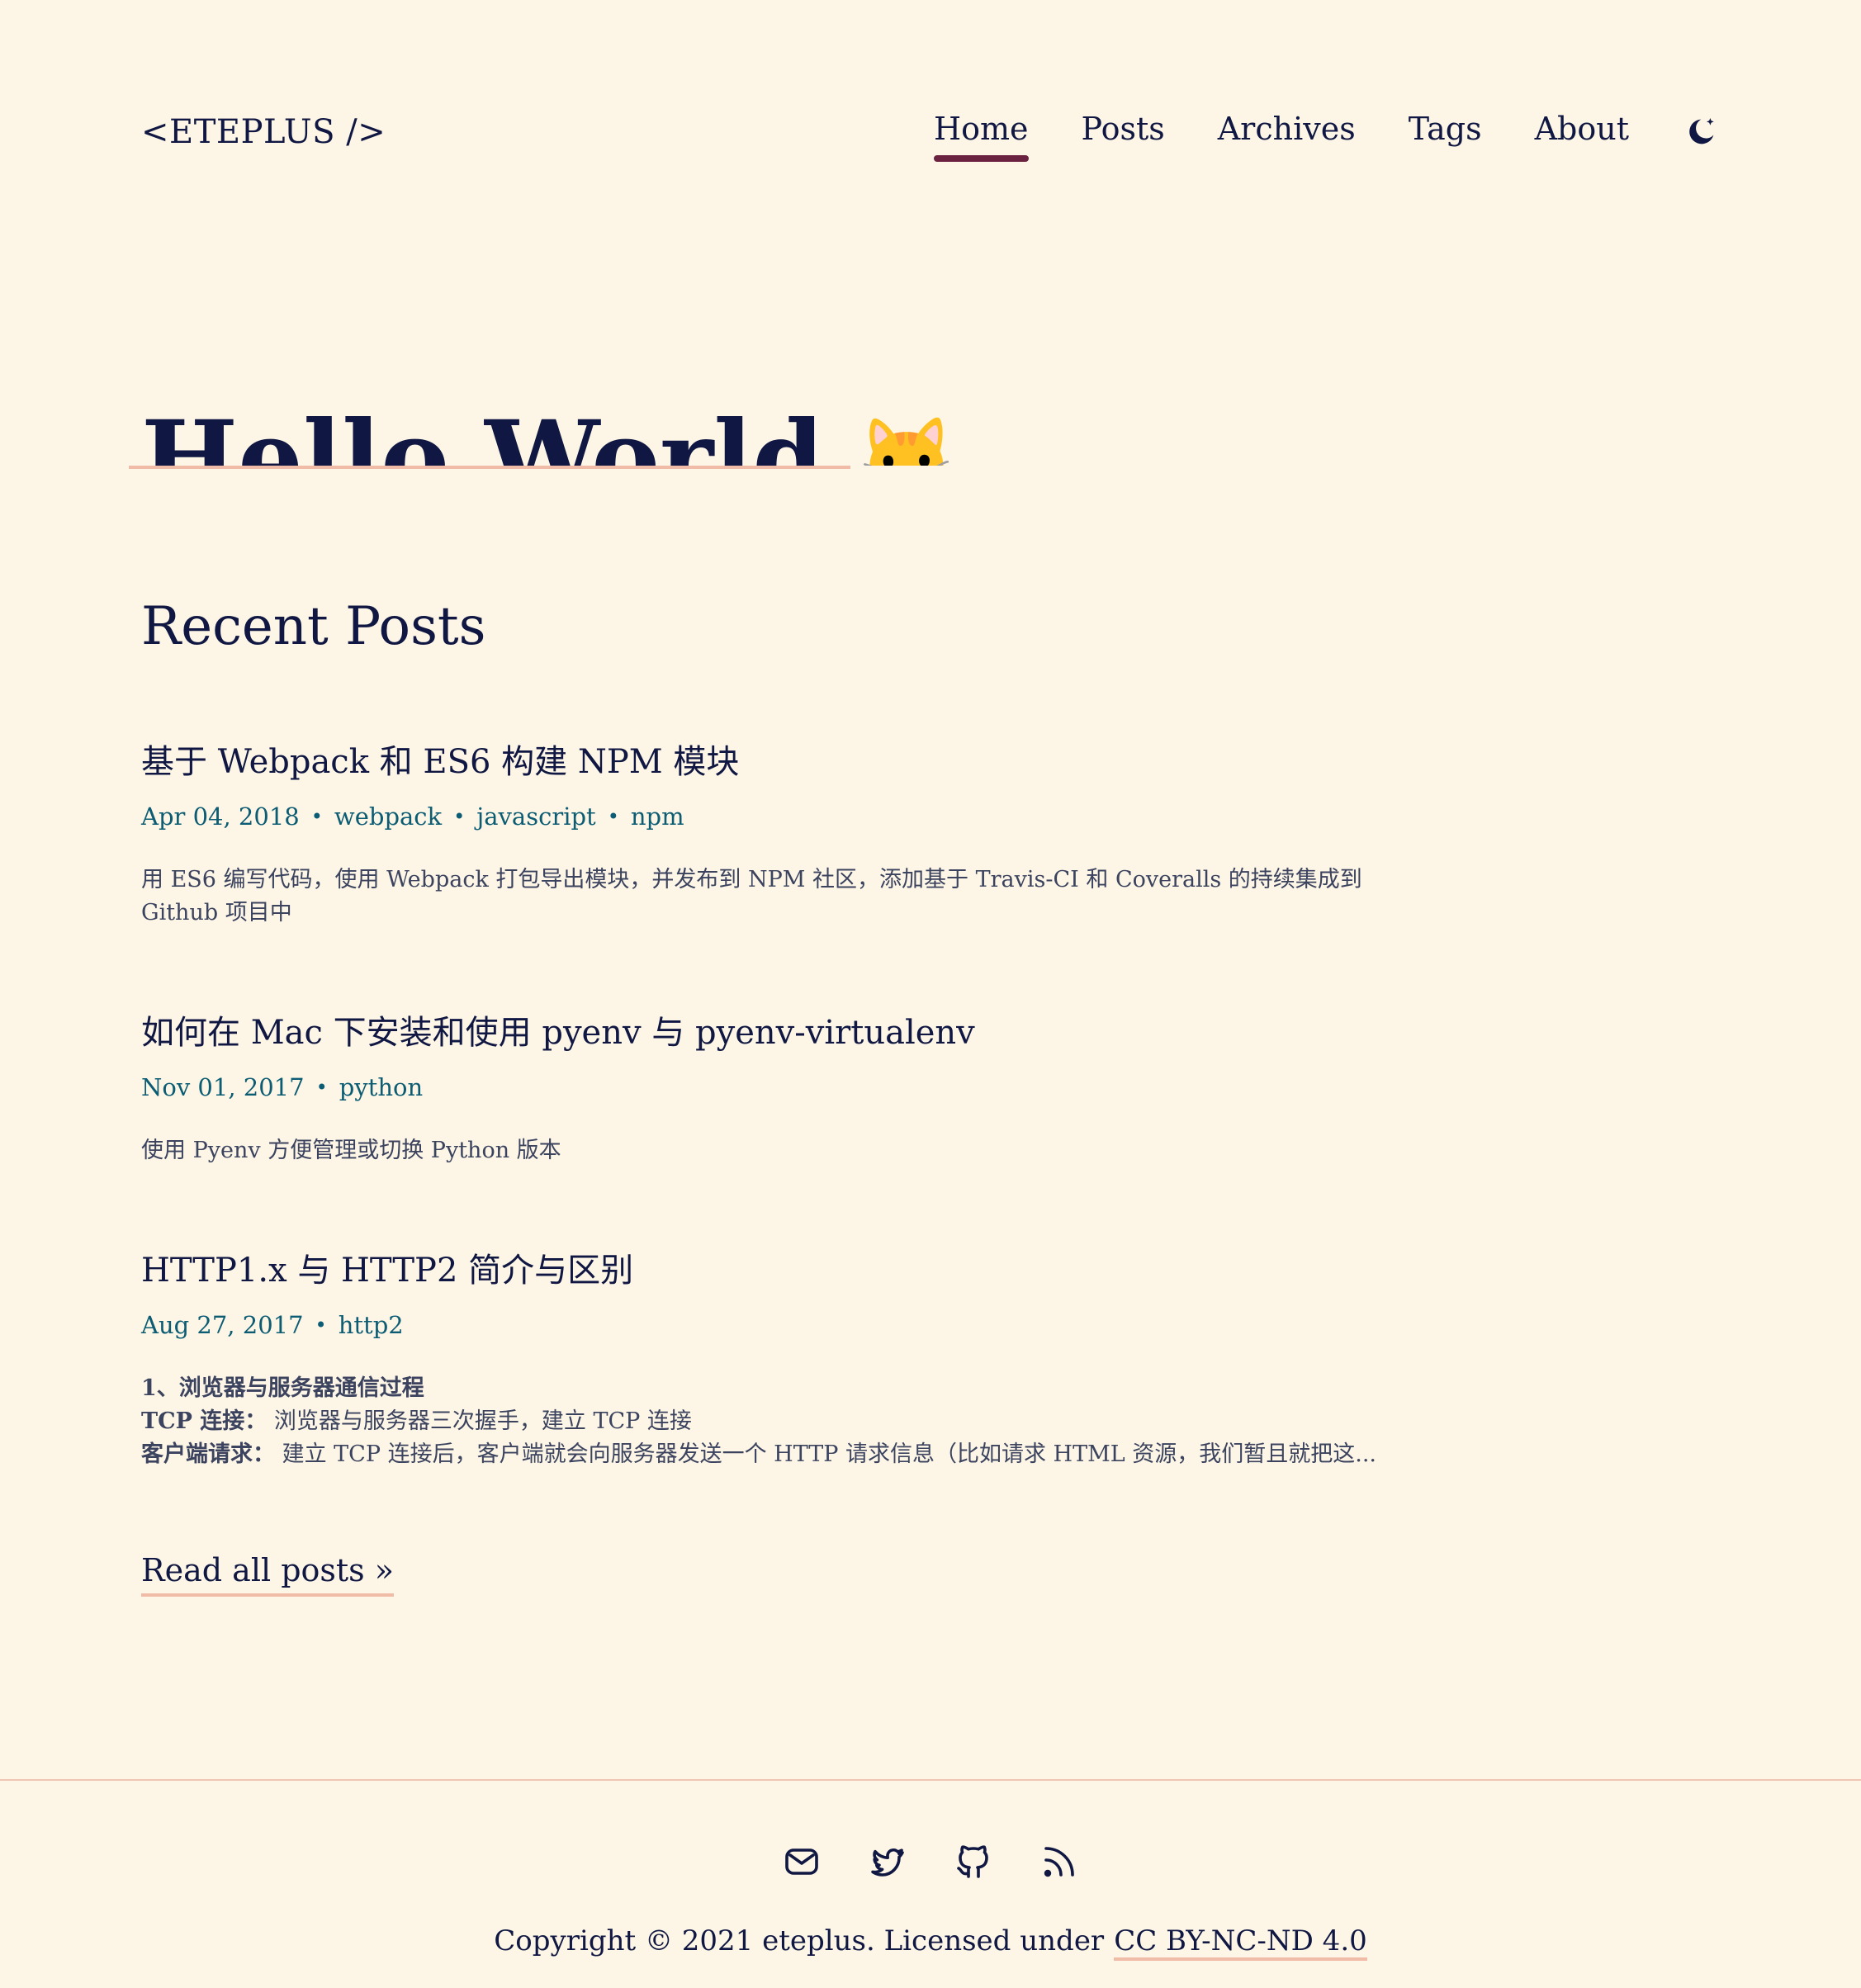 The height and width of the screenshot is (1988, 1861). What do you see at coordinates (1123, 132) in the screenshot?
I see `nav-posts: Posts` at bounding box center [1123, 132].